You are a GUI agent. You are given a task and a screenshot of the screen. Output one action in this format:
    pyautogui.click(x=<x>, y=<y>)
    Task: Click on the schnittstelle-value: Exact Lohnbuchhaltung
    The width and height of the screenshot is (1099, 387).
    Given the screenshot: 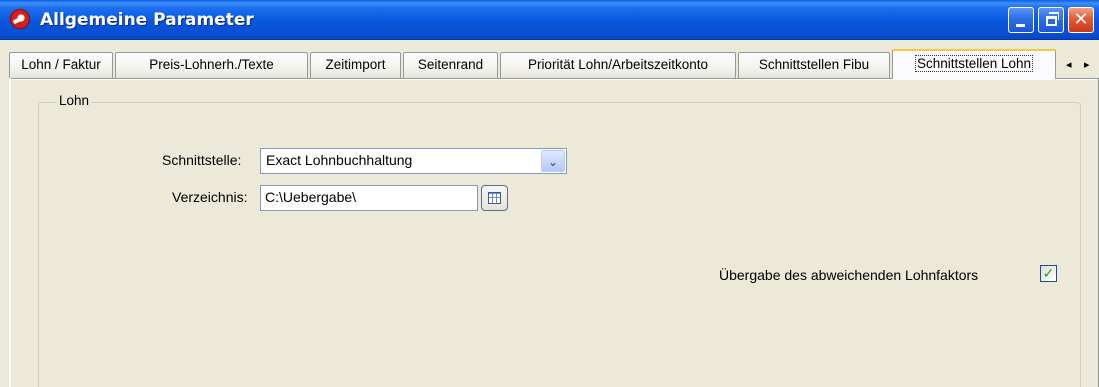 What is the action you would take?
    pyautogui.click(x=339, y=160)
    